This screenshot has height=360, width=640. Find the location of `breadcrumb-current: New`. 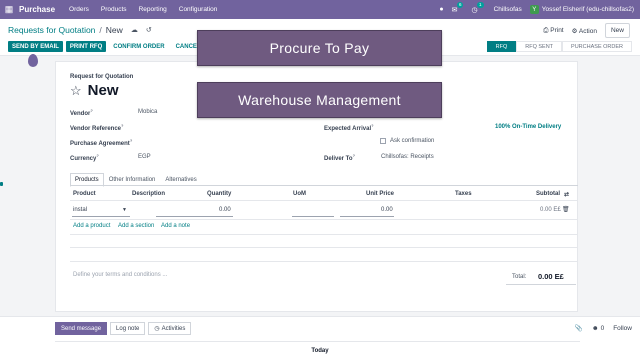

breadcrumb-current: New is located at coordinates (114, 30).